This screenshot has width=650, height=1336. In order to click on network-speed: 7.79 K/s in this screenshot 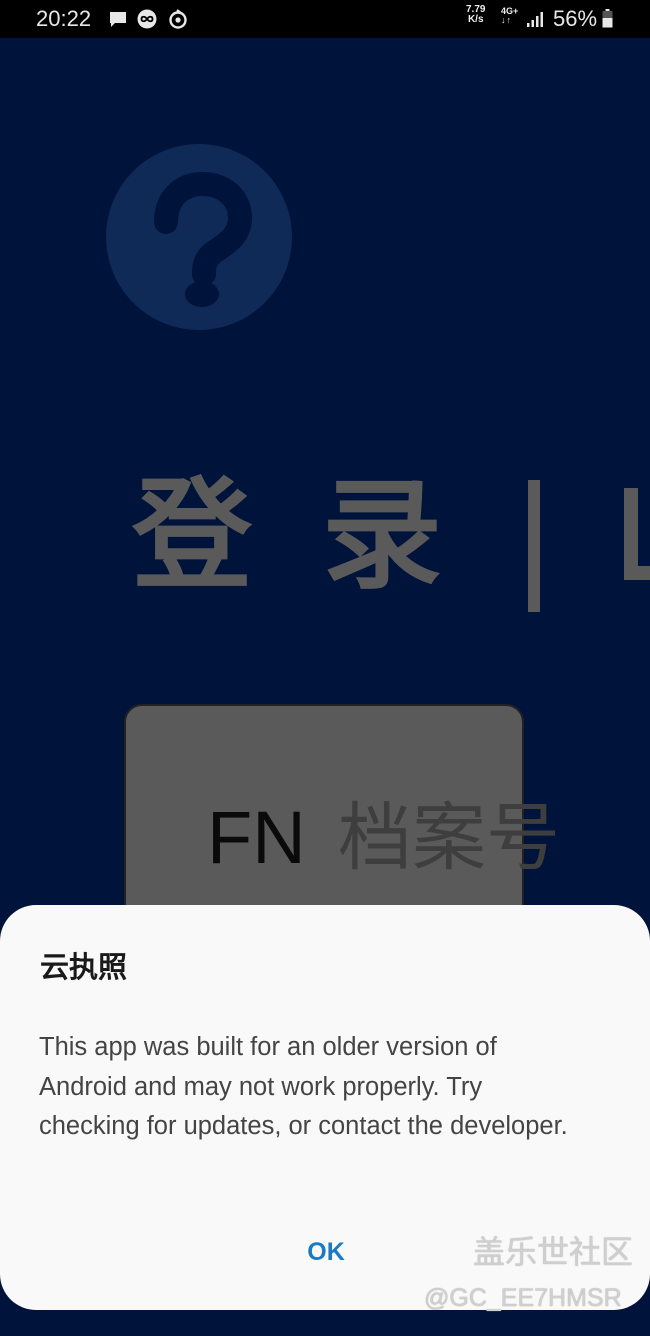, I will do `click(475, 15)`.